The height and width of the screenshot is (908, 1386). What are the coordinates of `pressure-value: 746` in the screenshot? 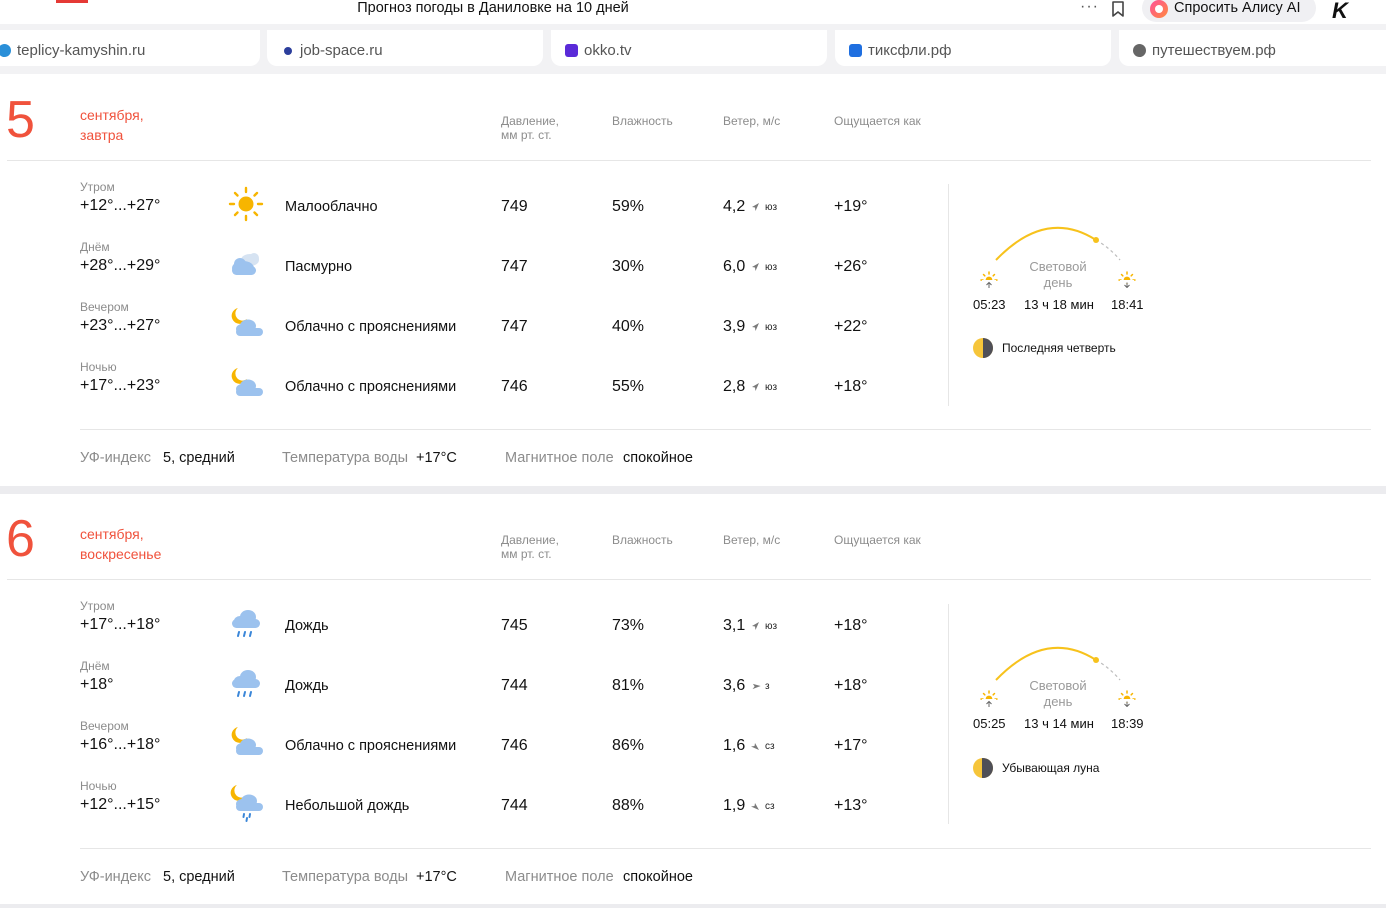 It's located at (514, 745).